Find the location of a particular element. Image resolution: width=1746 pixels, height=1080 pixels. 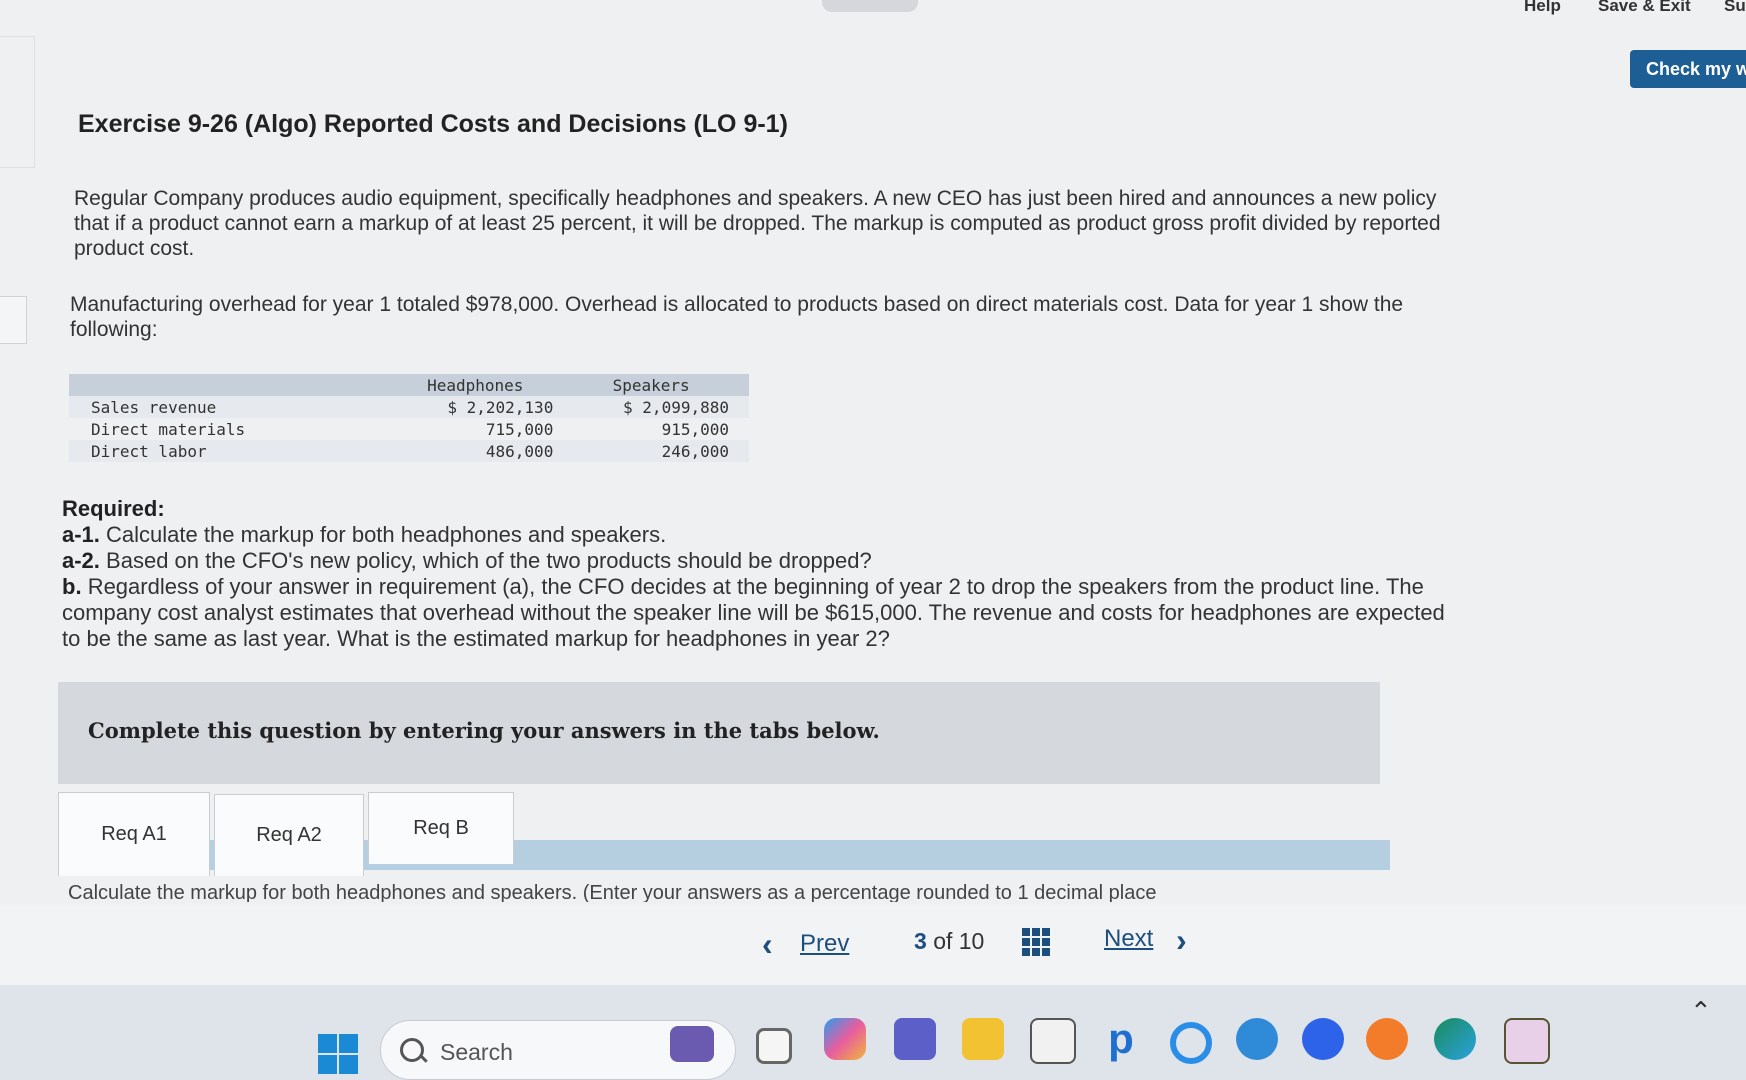

speakers-value: 915,000 is located at coordinates (661, 429).